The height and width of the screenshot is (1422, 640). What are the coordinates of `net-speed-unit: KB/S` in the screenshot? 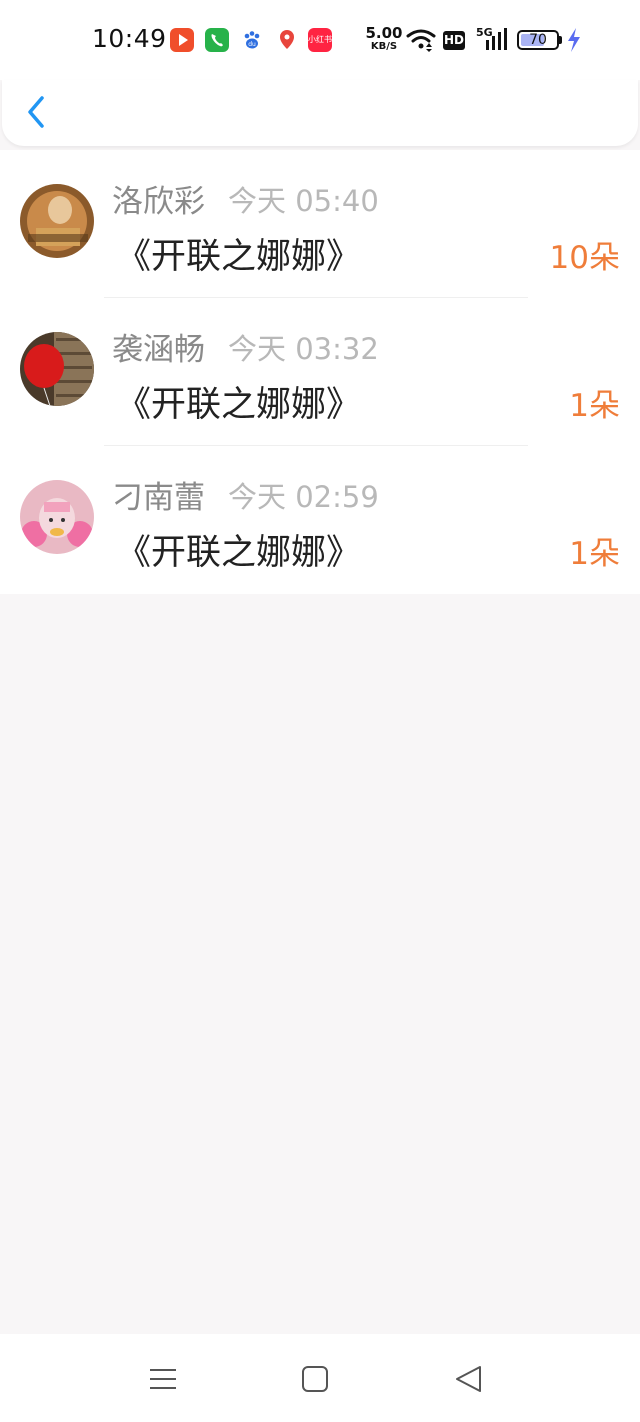 It's located at (384, 46).